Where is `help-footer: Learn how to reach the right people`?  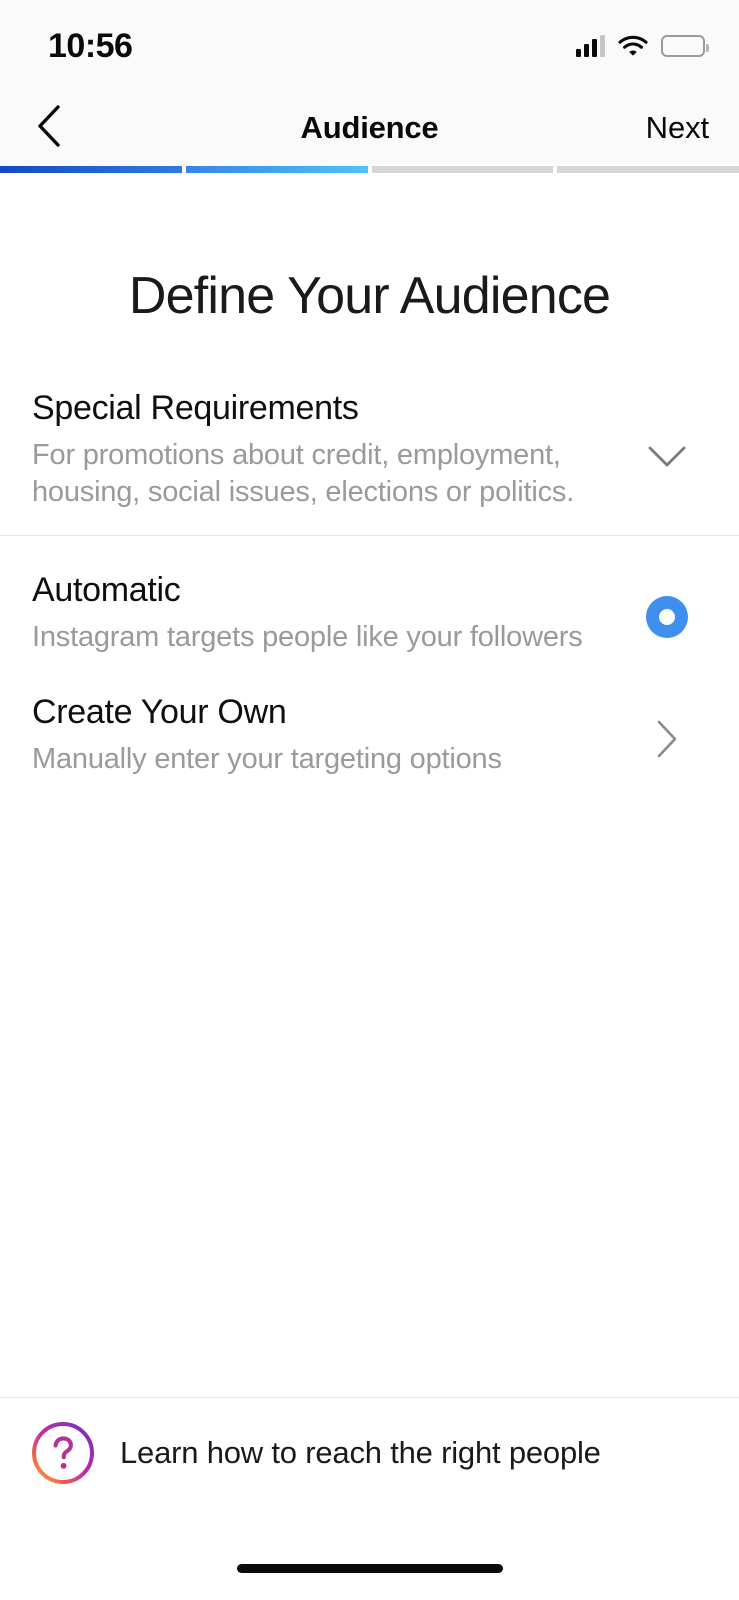 help-footer: Learn how to reach the right people is located at coordinates (369, 1452).